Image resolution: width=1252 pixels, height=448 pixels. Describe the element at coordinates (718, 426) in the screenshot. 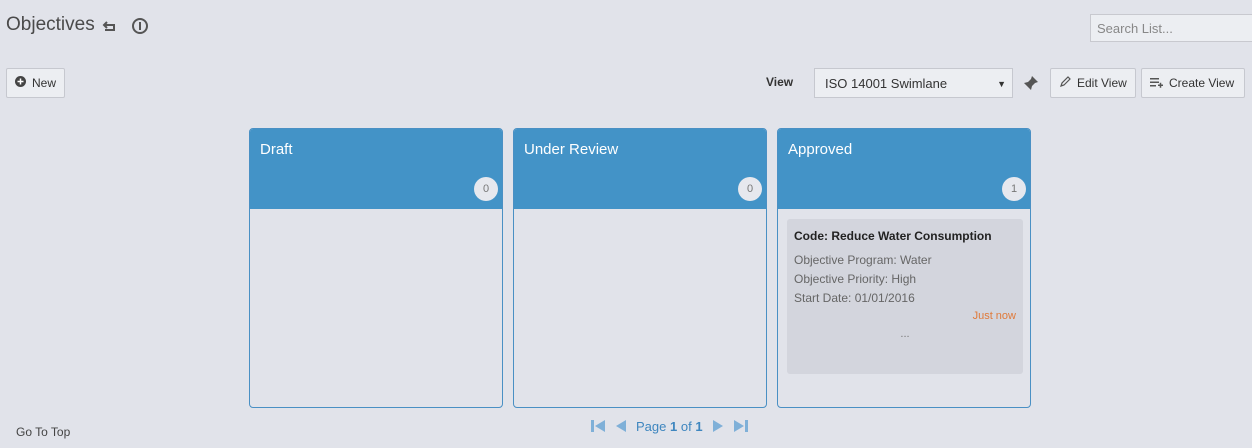

I see `next-page-icon` at that location.